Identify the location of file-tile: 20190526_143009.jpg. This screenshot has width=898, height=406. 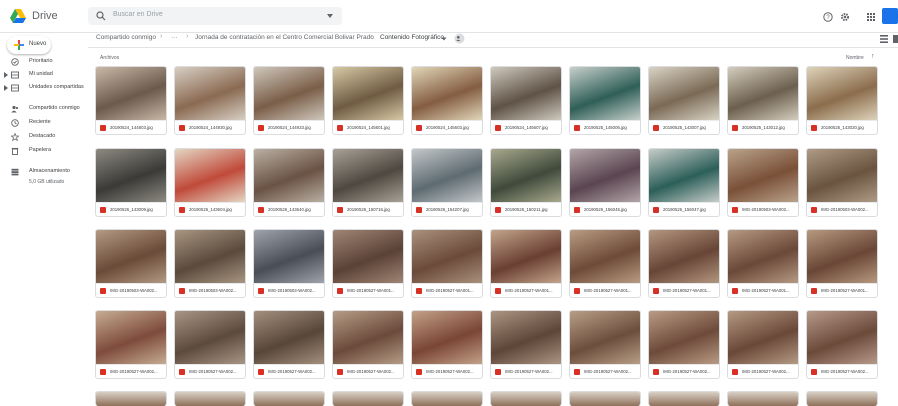
(131, 182).